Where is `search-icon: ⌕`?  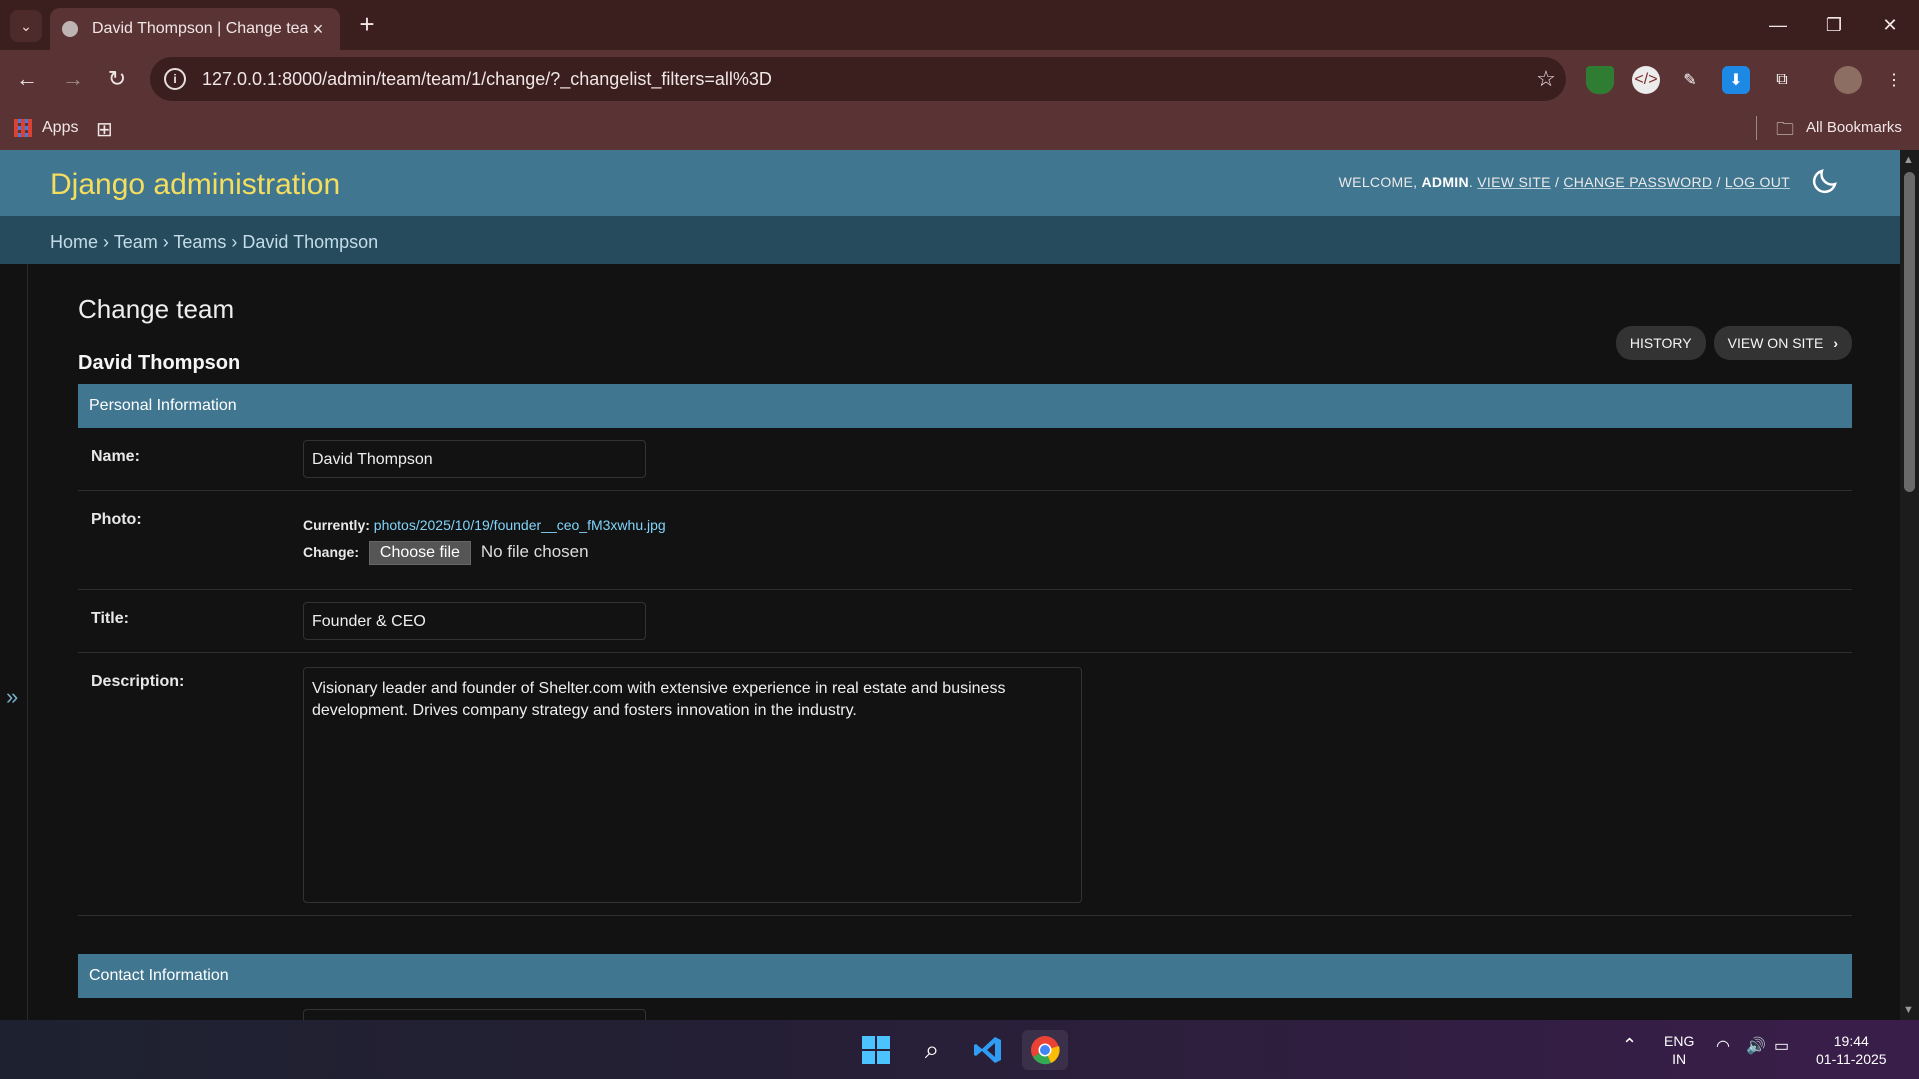
search-icon: ⌕ is located at coordinates (932, 1050).